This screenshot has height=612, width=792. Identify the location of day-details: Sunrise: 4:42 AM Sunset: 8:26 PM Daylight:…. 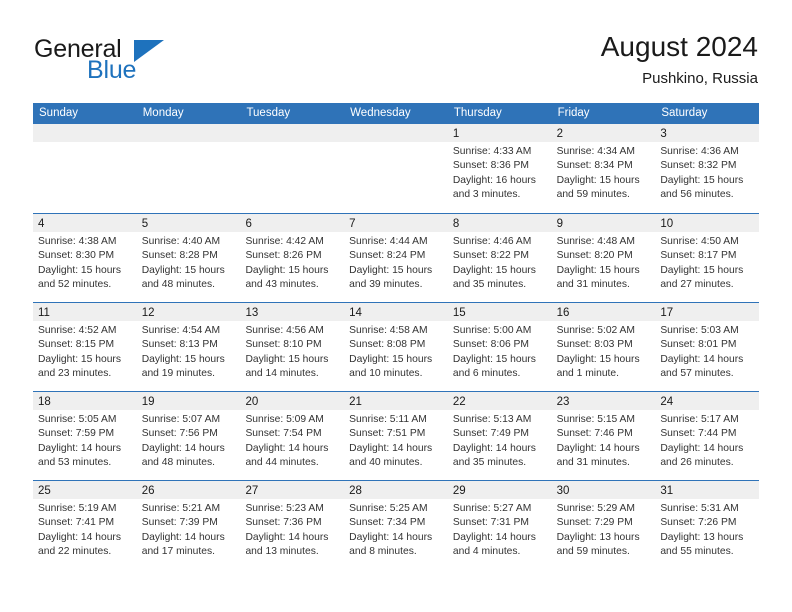
(292, 262).